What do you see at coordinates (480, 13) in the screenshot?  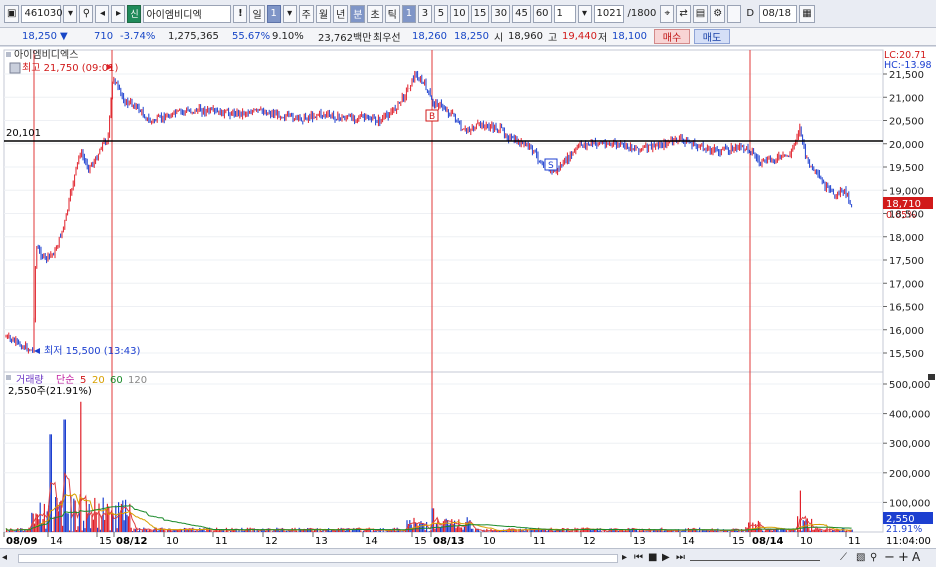 I see `minute-15: 15` at bounding box center [480, 13].